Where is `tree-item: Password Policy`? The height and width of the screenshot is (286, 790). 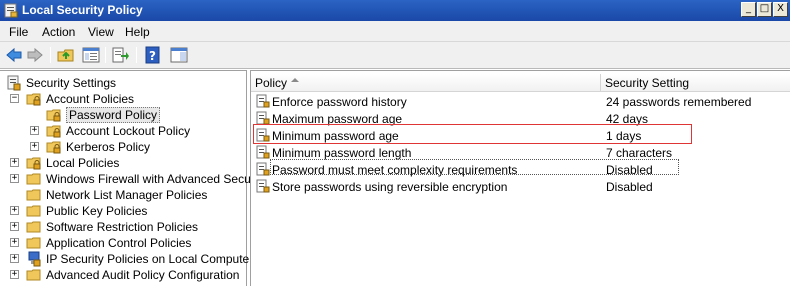 tree-item: Password Policy is located at coordinates (123, 115).